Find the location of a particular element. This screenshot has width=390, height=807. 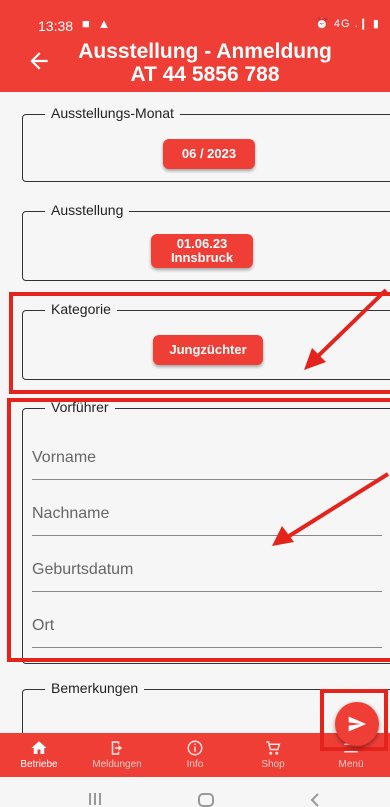

nav-item-shop: Shop is located at coordinates (273, 755).